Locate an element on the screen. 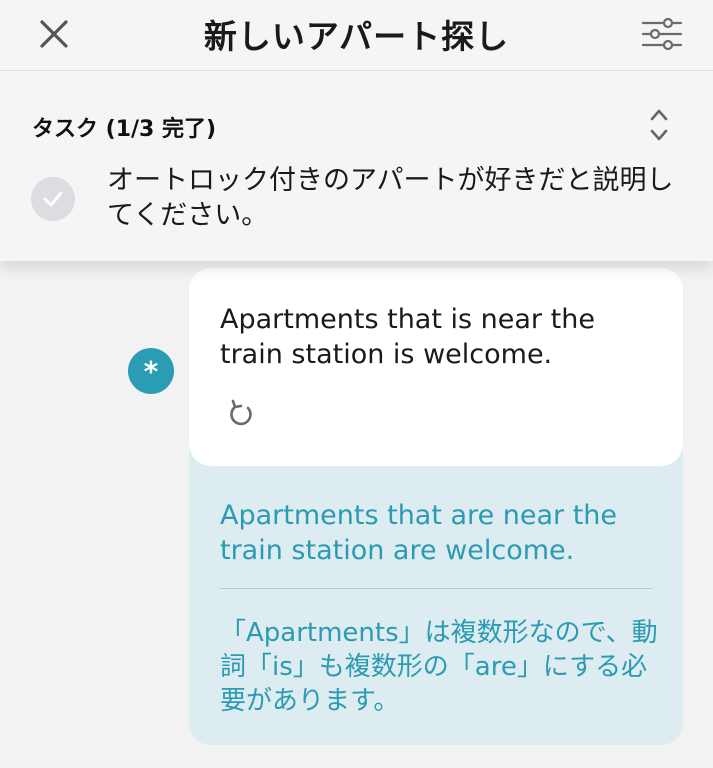 The width and height of the screenshot is (713, 768). filter-button is located at coordinates (662, 34).